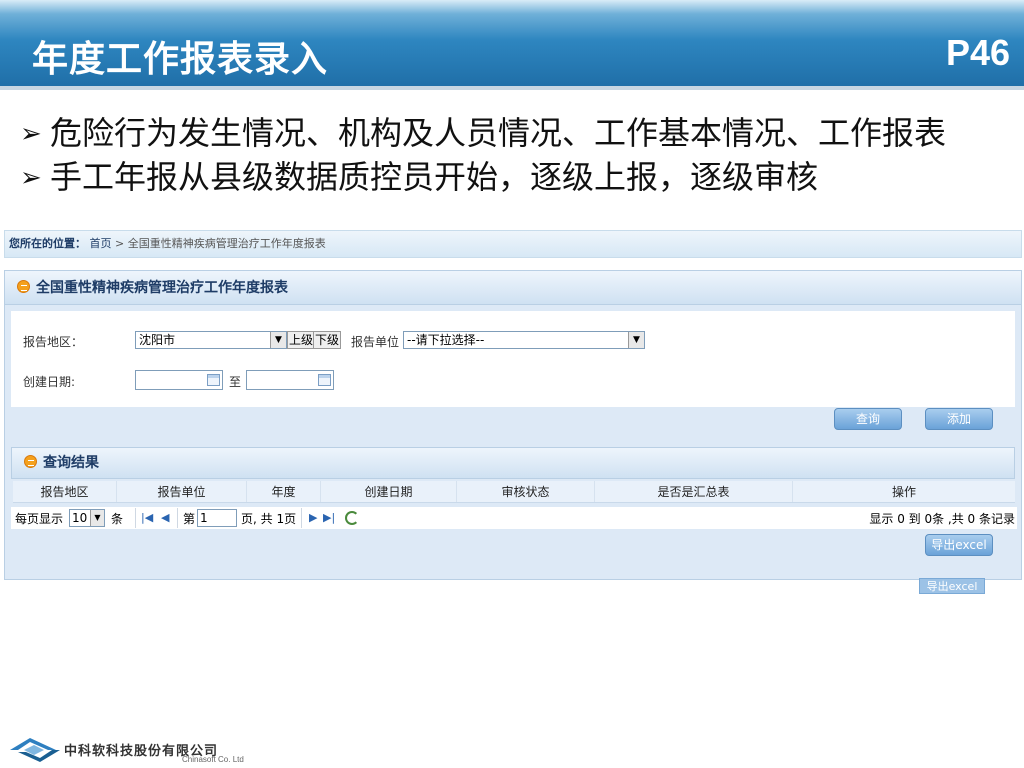  What do you see at coordinates (327, 340) in the screenshot?
I see `down-level-button: 下级` at bounding box center [327, 340].